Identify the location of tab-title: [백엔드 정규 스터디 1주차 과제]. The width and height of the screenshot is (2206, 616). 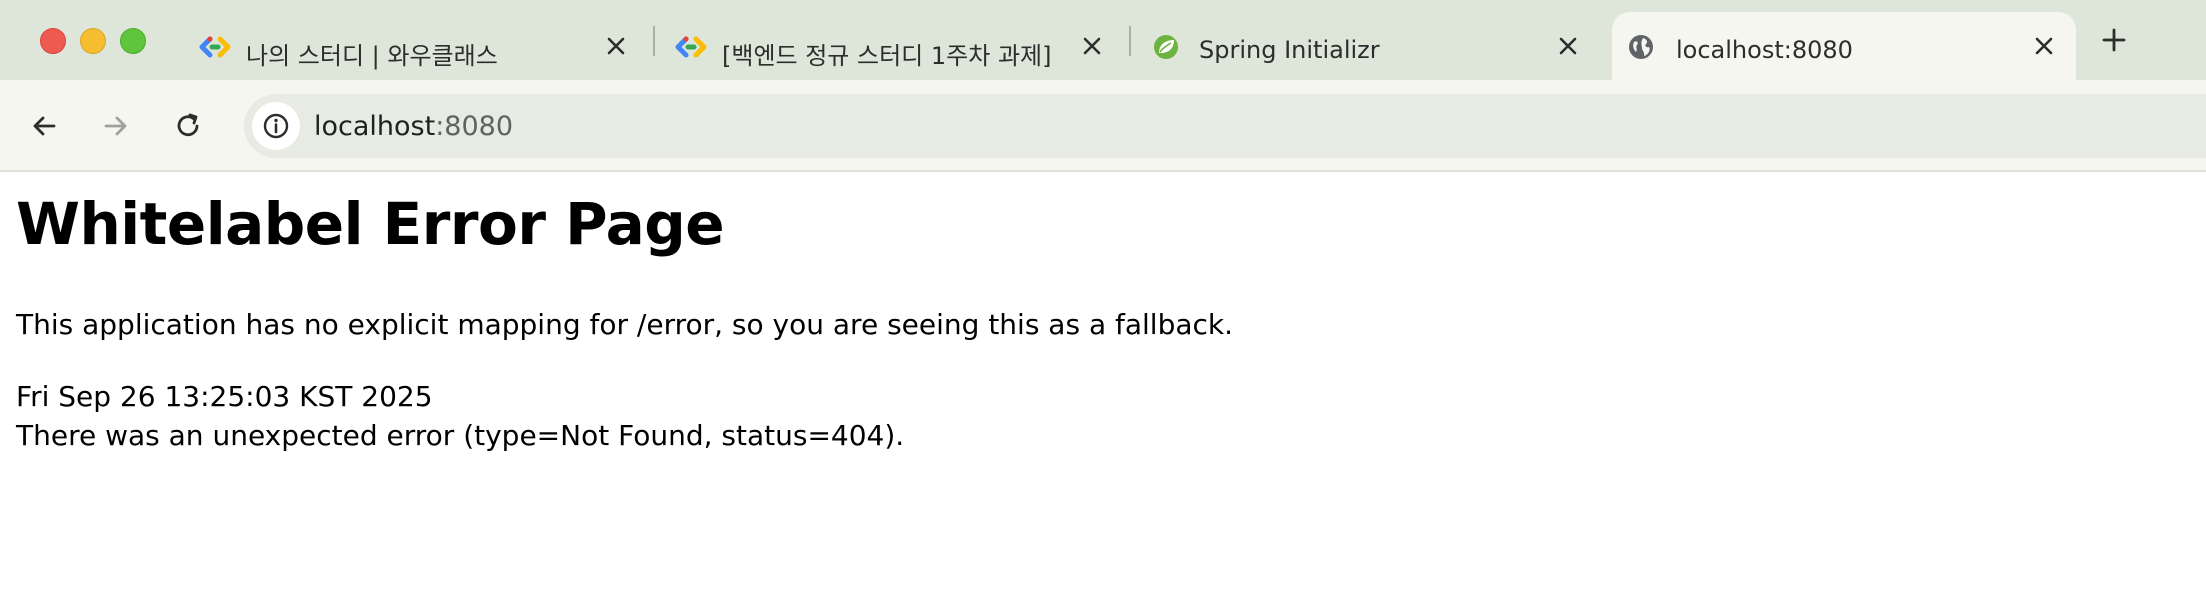
(887, 56).